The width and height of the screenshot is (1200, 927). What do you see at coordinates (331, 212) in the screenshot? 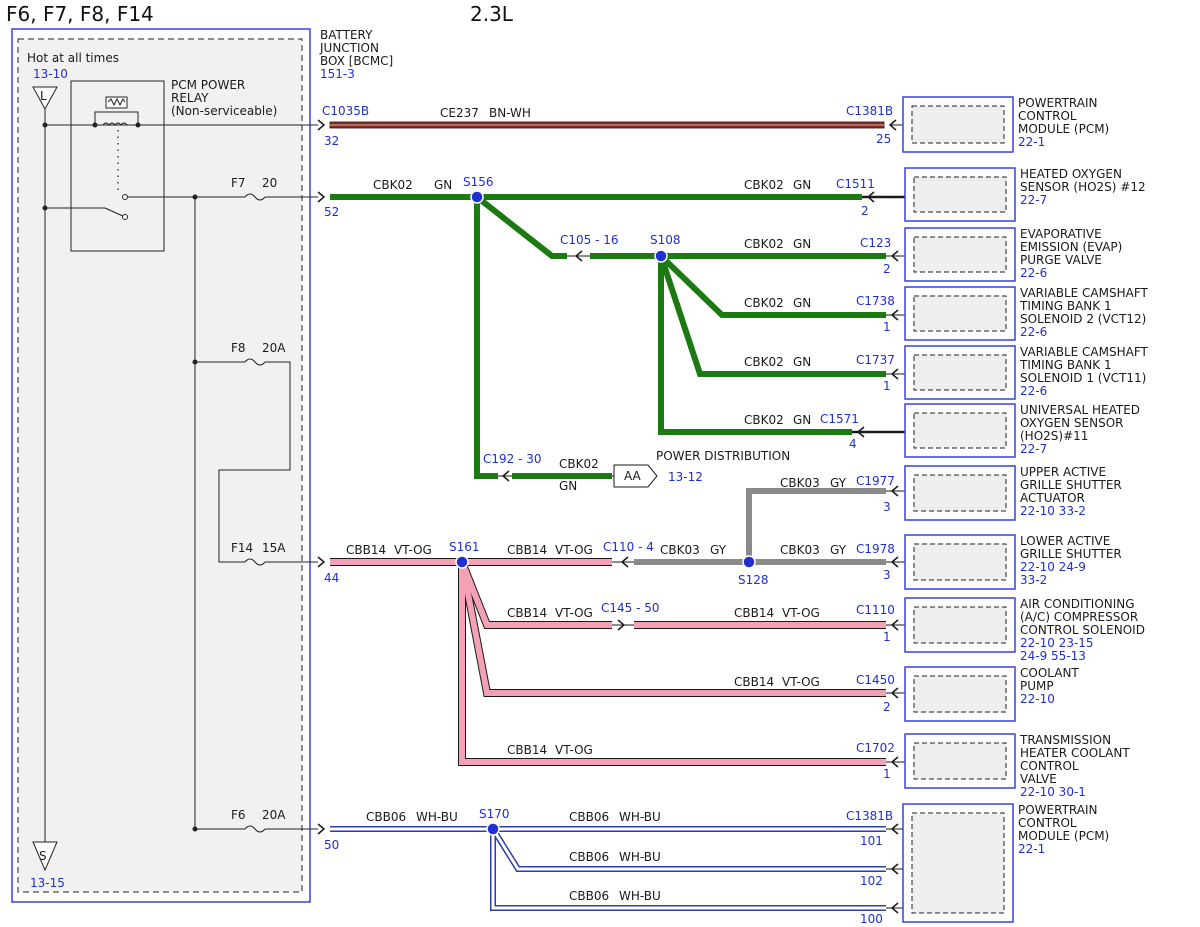
I see `pin-52: 52` at bounding box center [331, 212].